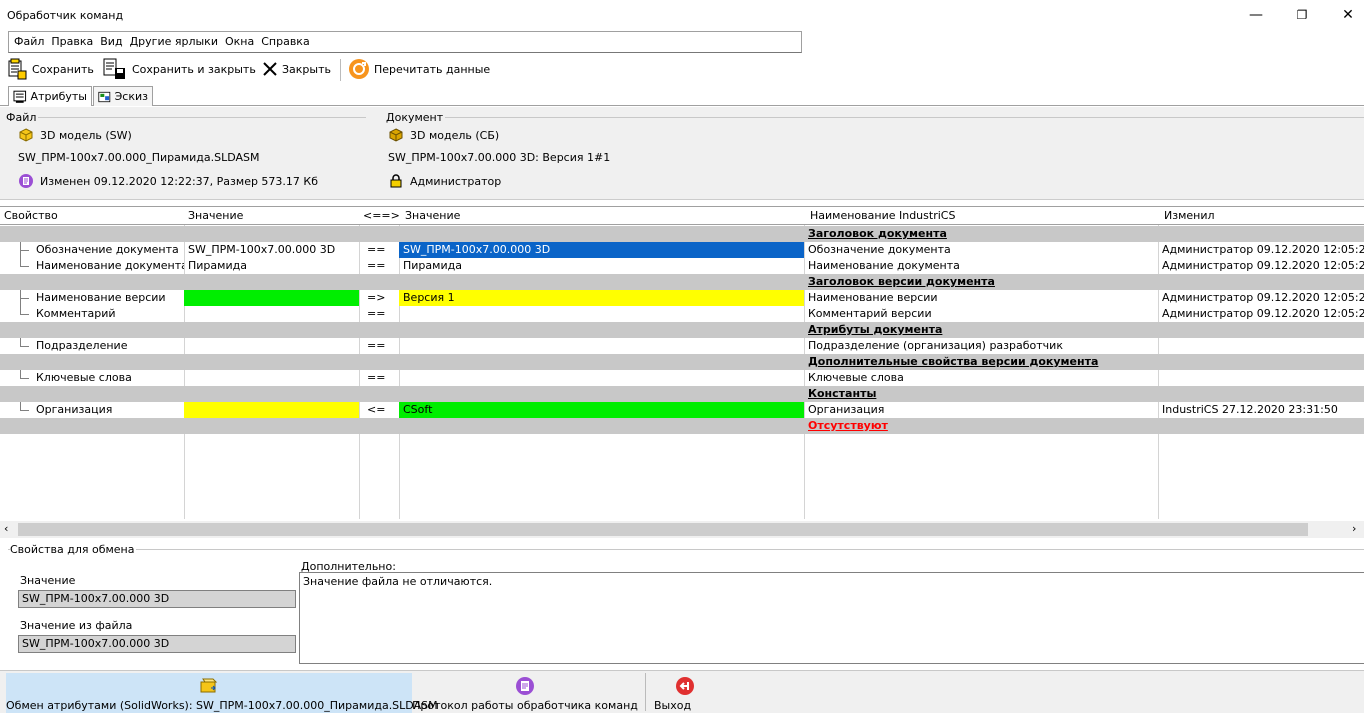  Describe the element at coordinates (31, 215) in the screenshot. I see `col-property: Свойство` at that location.